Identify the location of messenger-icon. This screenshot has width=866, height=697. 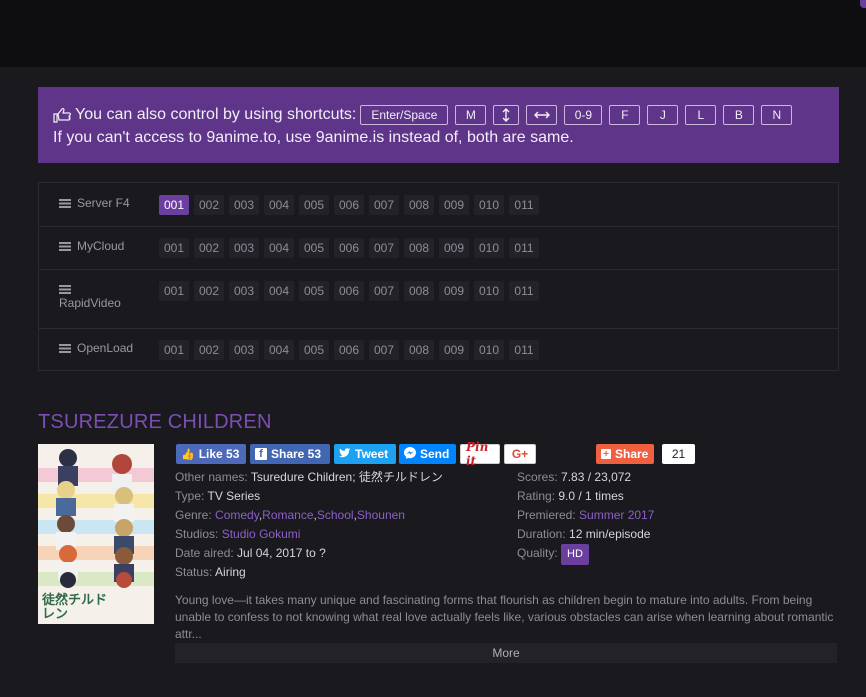
(410, 454).